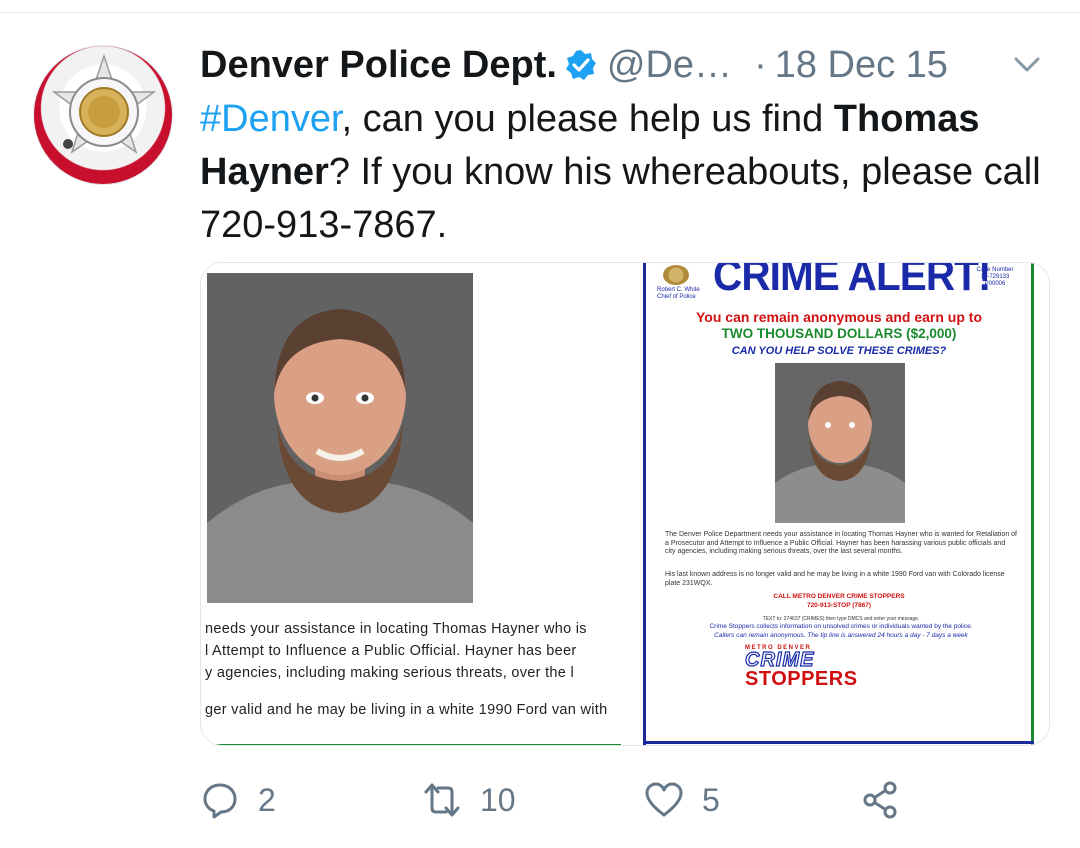 The width and height of the screenshot is (1080, 848). What do you see at coordinates (104, 103) in the screenshot?
I see `police-badge-icon` at bounding box center [104, 103].